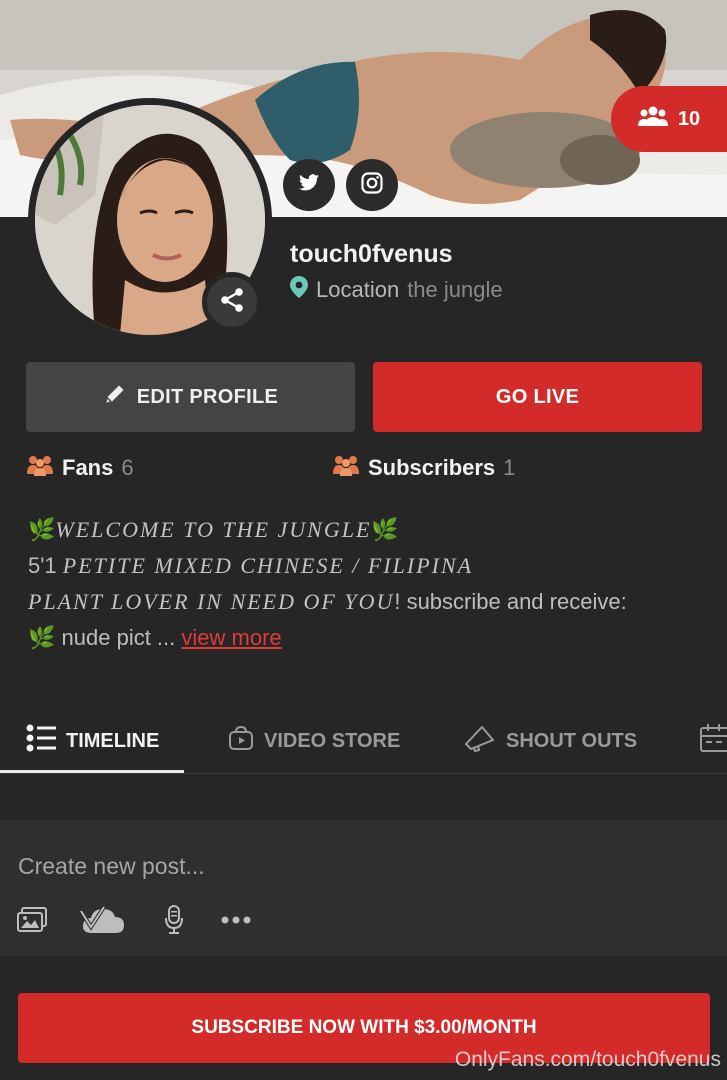  Describe the element at coordinates (371, 254) in the screenshot. I see `profile-username: touch0fvenus` at that location.